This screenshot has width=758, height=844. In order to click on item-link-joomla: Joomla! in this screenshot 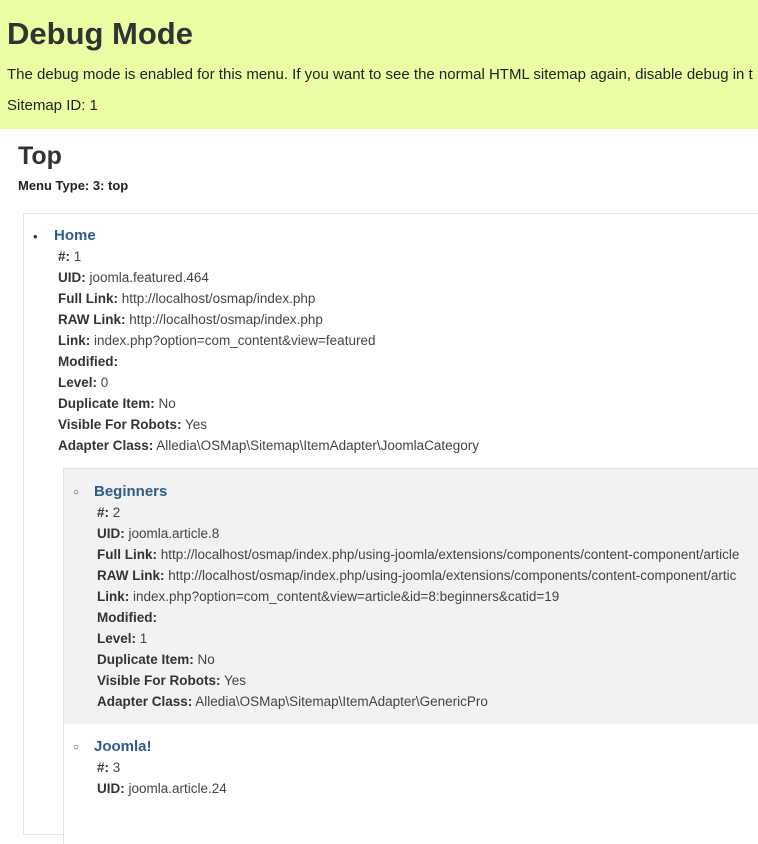, I will do `click(123, 747)`.